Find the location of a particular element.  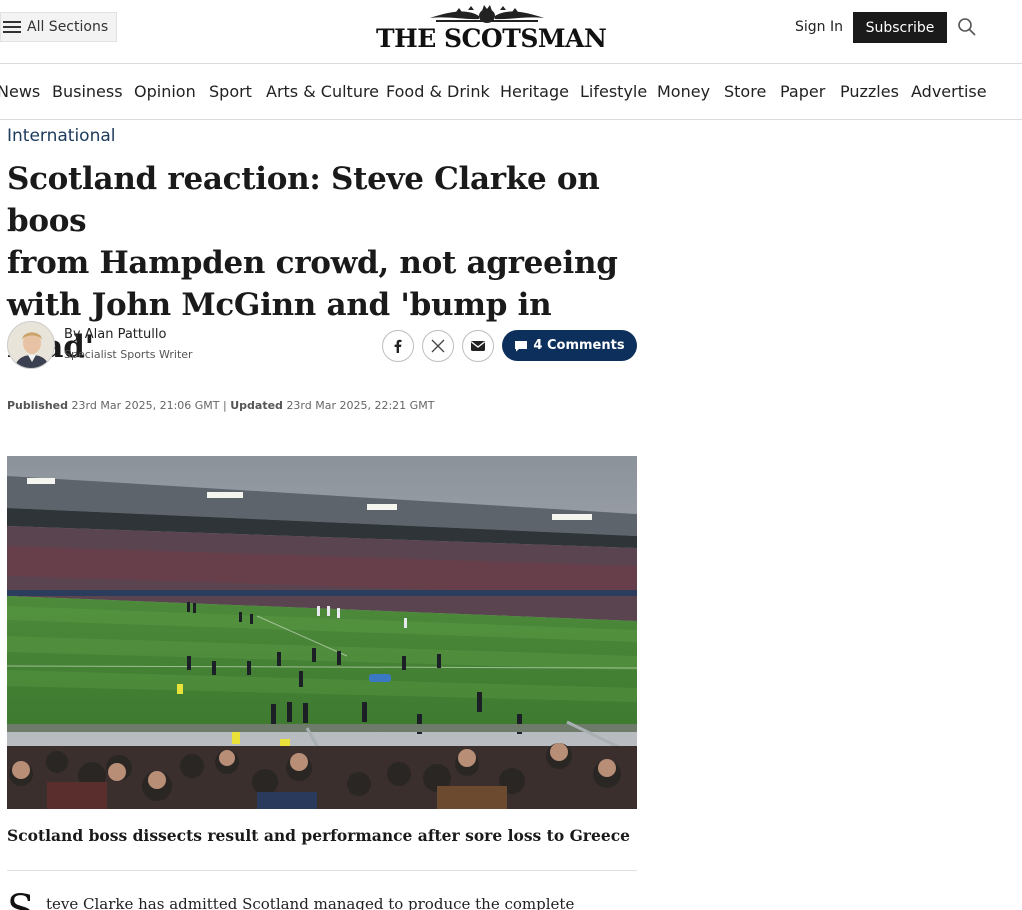

lede-dropcap: S is located at coordinates (21, 898).